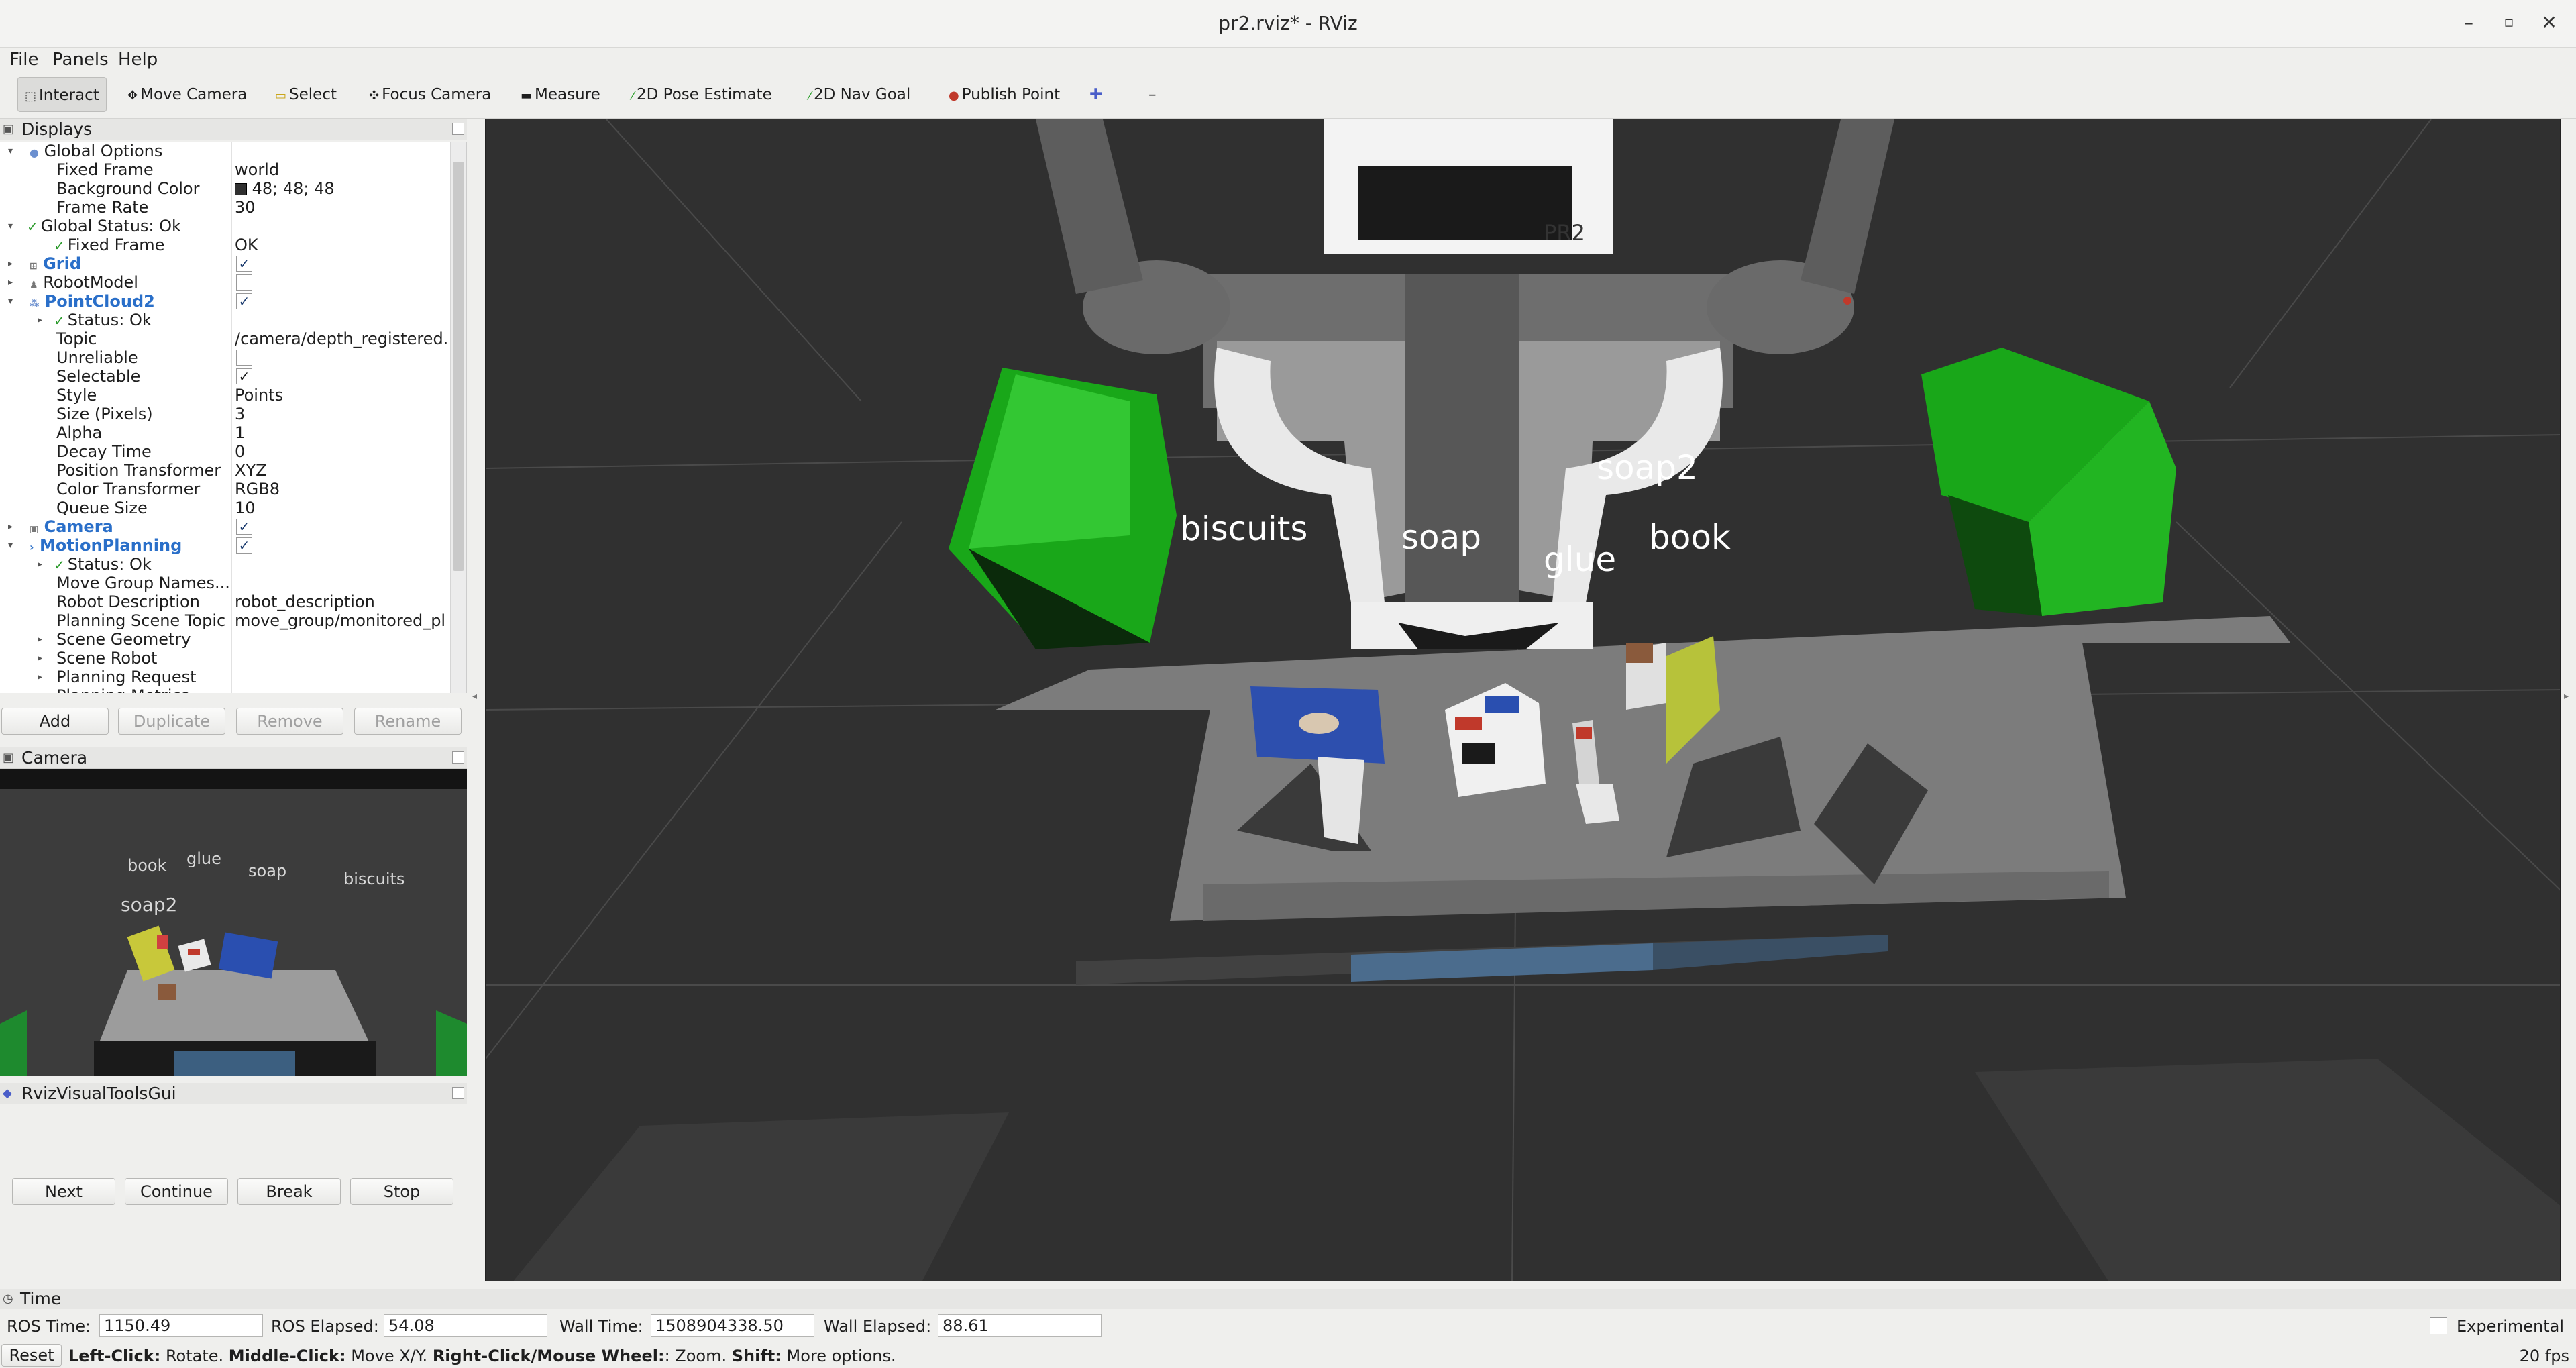 The width and height of the screenshot is (2576, 1368). I want to click on tree-row-robot-description: Robot Description robot_description, so click(225, 601).